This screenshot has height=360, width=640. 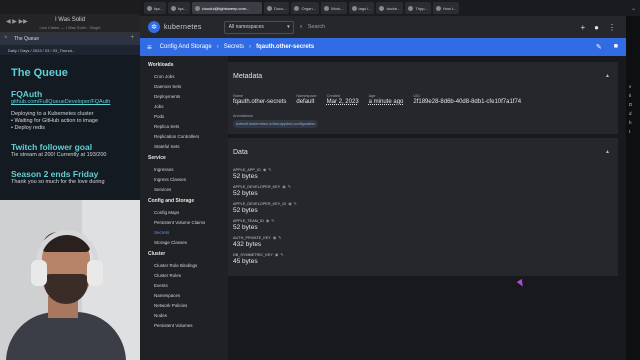 What do you see at coordinates (52, 114) in the screenshot?
I see `note-line: Deploying to a Kubernetes cluster` at bounding box center [52, 114].